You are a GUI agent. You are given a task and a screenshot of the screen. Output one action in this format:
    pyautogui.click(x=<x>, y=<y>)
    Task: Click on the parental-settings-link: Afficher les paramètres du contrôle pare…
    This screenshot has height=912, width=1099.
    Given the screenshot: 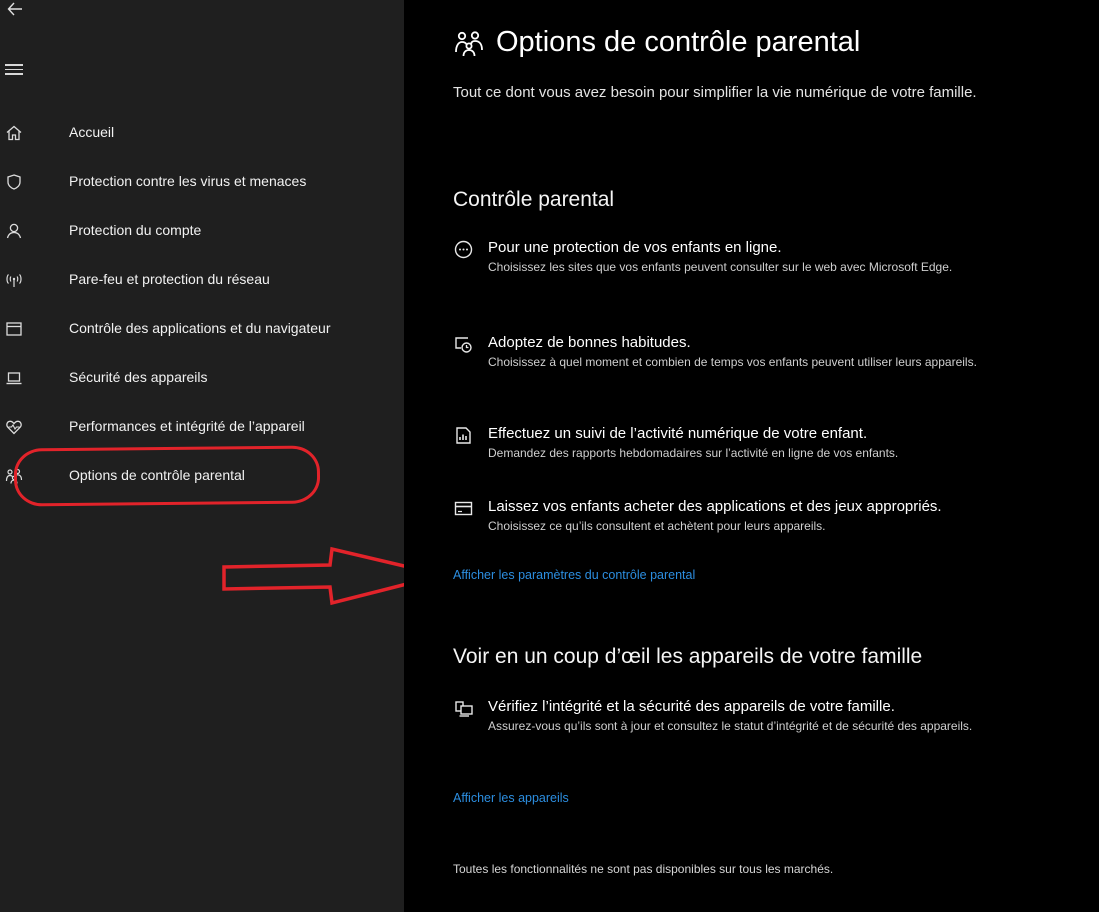 What is the action you would take?
    pyautogui.click(x=574, y=575)
    